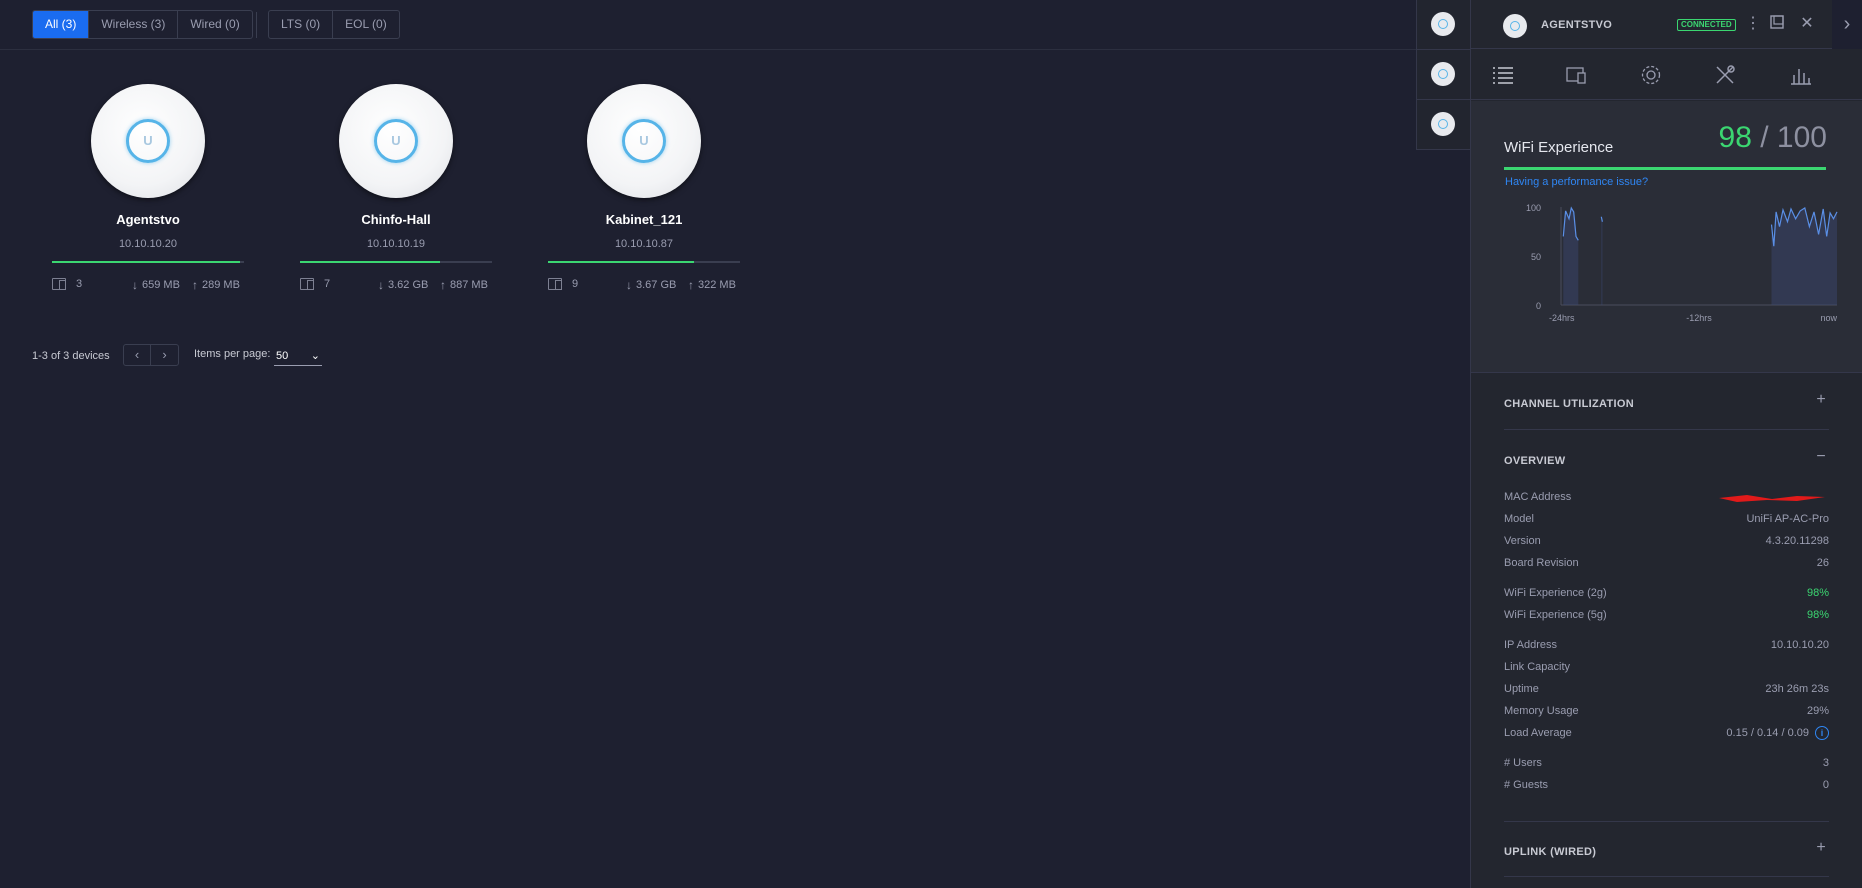 The height and width of the screenshot is (888, 1862). Describe the element at coordinates (1535, 461) in the screenshot. I see `section-title: OVERVIEW` at that location.